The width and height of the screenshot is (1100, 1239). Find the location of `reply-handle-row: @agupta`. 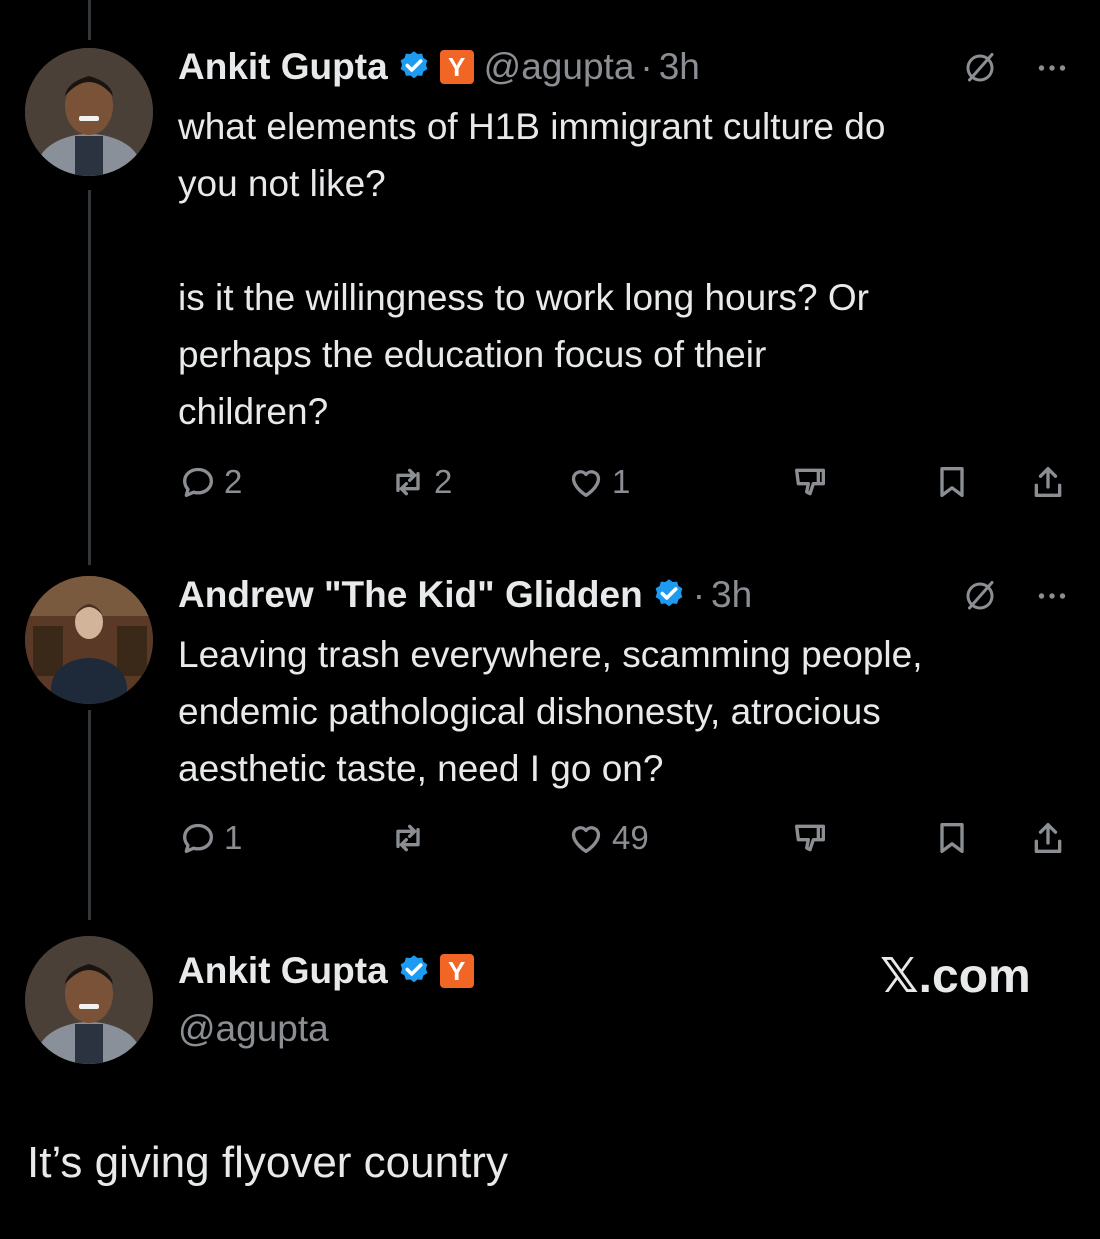

reply-handle-row: @agupta is located at coordinates (253, 1029).